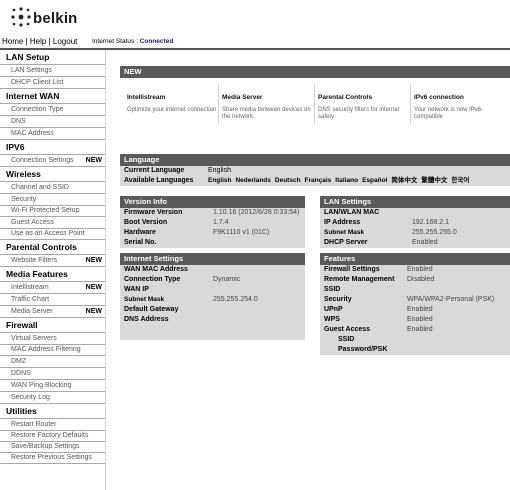  Describe the element at coordinates (146, 319) in the screenshot. I see `info-label: DNS Address` at that location.